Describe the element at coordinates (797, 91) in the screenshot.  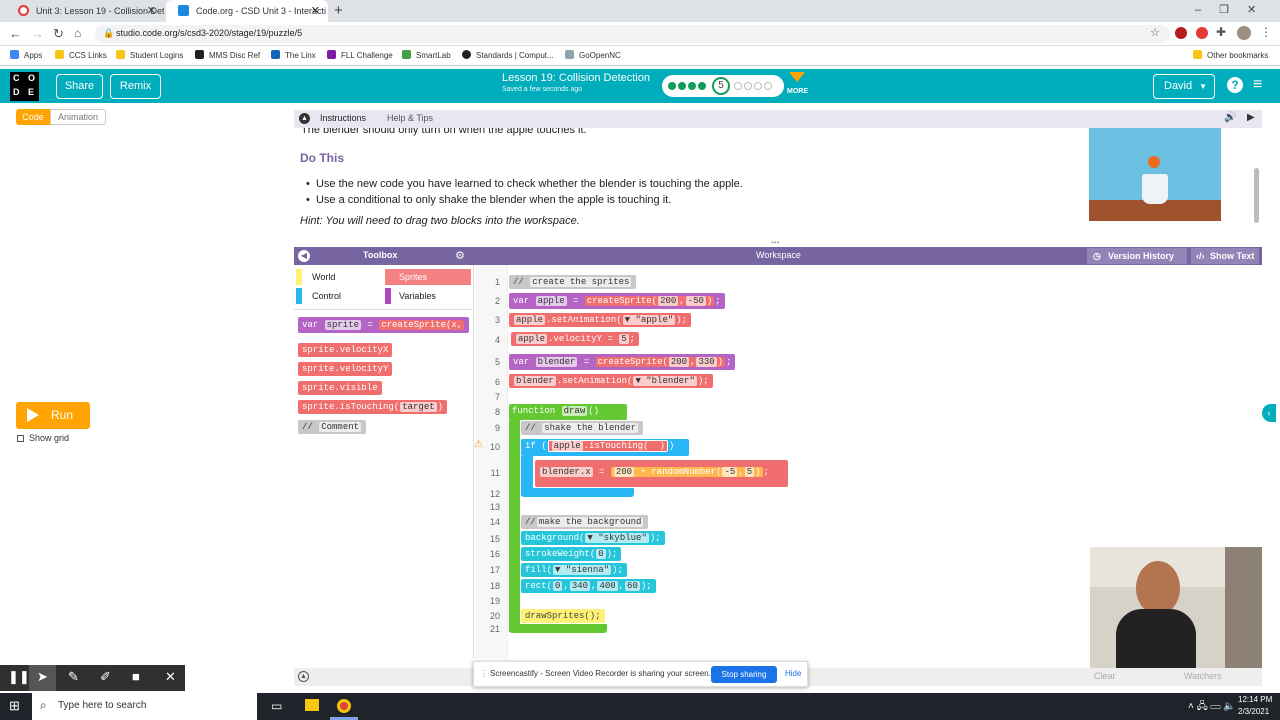
I see `more-label: MORE` at that location.